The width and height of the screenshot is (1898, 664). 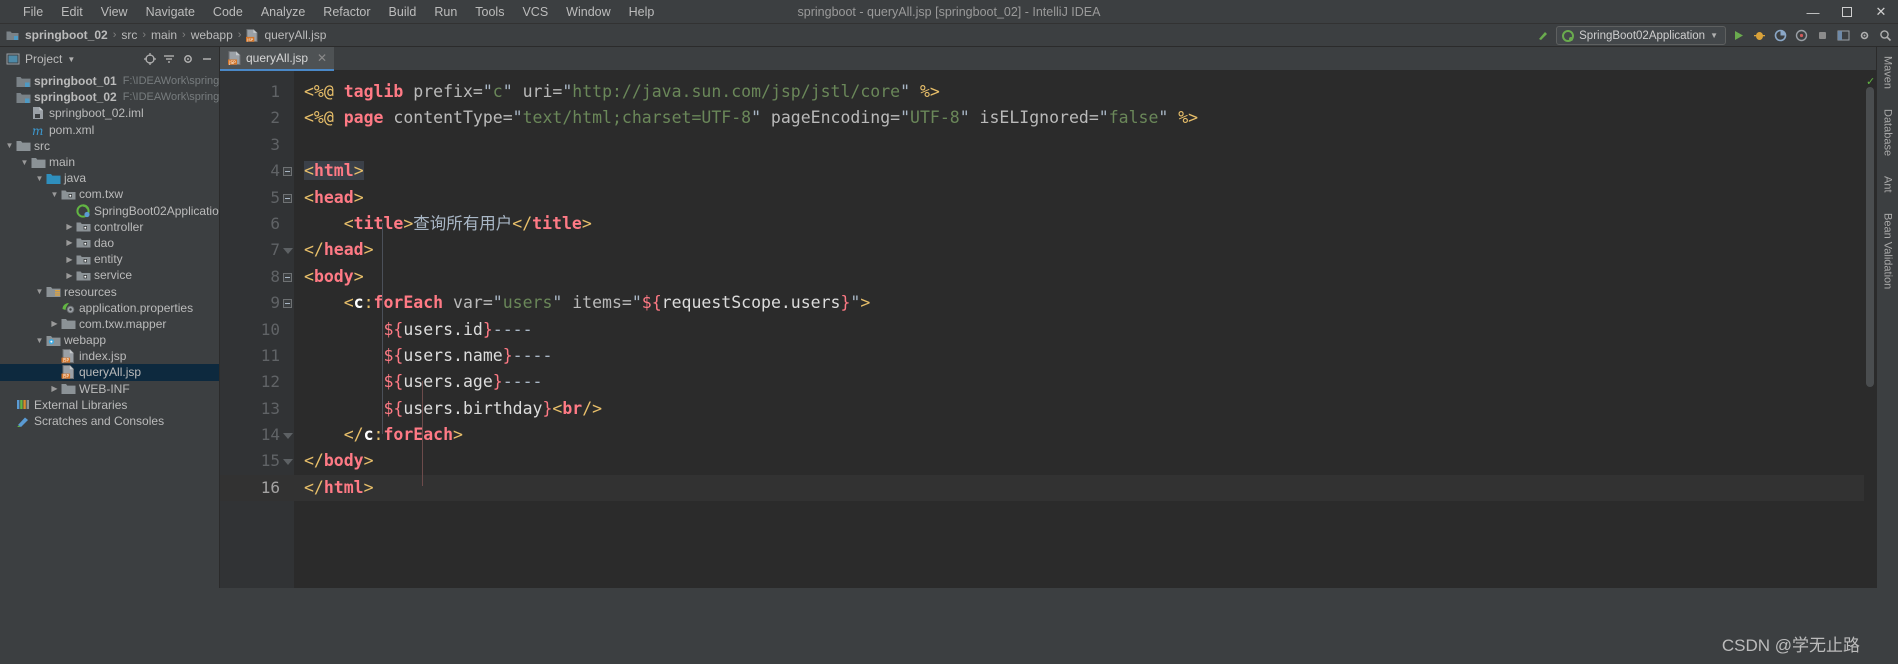 I want to click on breadcrumb-item-springboot-02: springboot_02, so click(x=57, y=35).